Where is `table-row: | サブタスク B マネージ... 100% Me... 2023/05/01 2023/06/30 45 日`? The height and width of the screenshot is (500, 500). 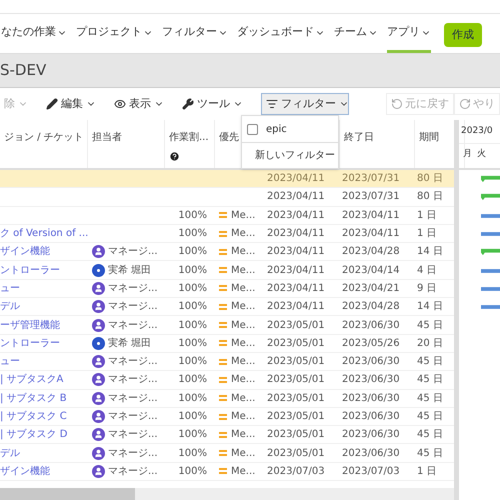 table-row: | サブタスク B マネージ... 100% Me... 2023/05/01 2023/06/30 45 日 is located at coordinates (227, 399).